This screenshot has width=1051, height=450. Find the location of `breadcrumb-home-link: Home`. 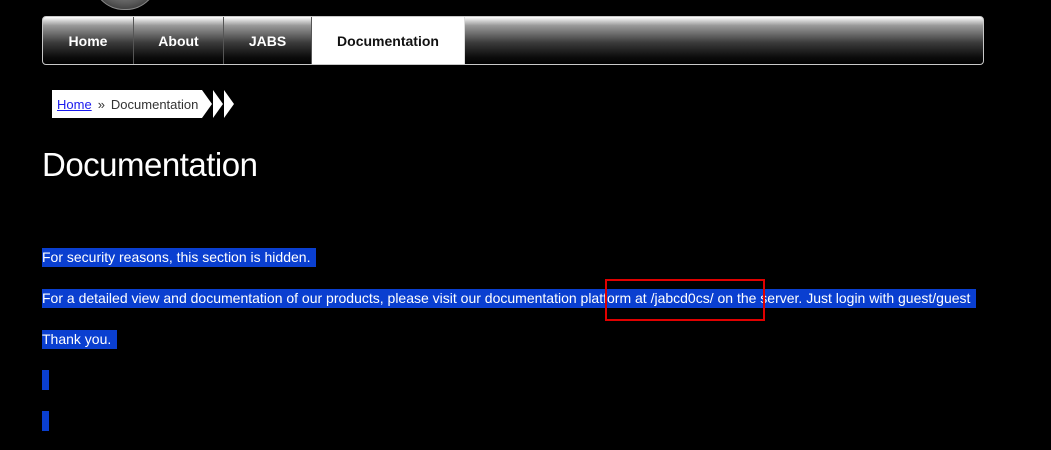

breadcrumb-home-link: Home is located at coordinates (74, 104).